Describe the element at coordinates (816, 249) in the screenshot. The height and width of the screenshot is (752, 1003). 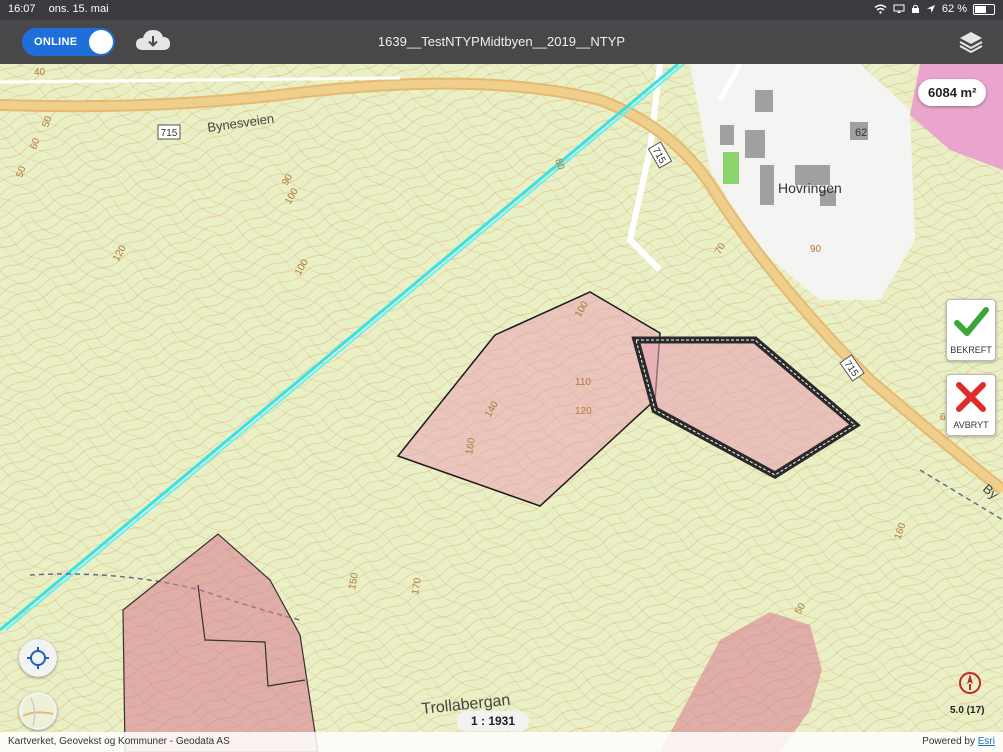
I see `contour-label: 90` at that location.